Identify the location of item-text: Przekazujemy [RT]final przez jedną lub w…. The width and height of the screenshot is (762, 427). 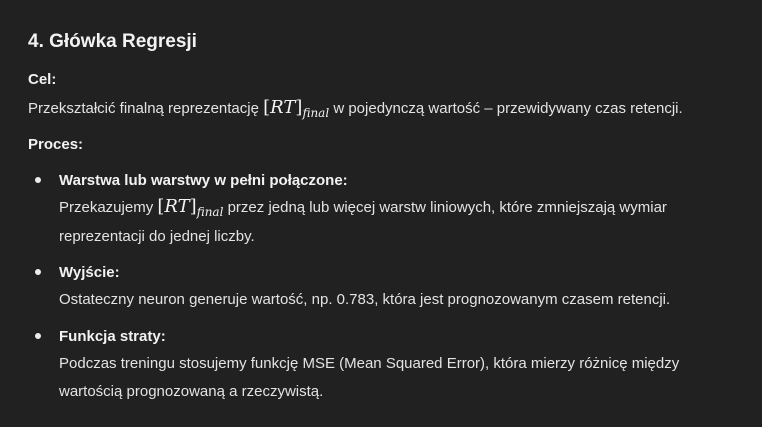
(363, 207).